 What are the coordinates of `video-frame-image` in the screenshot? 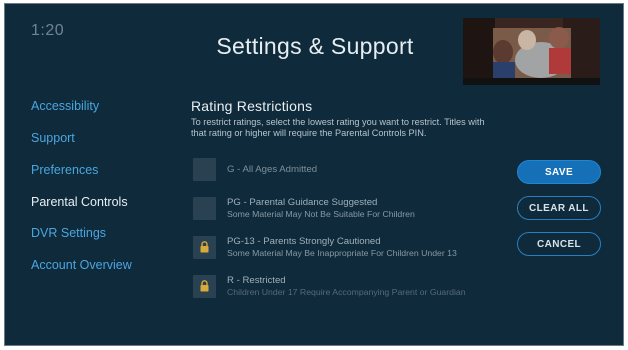 It's located at (531, 51).